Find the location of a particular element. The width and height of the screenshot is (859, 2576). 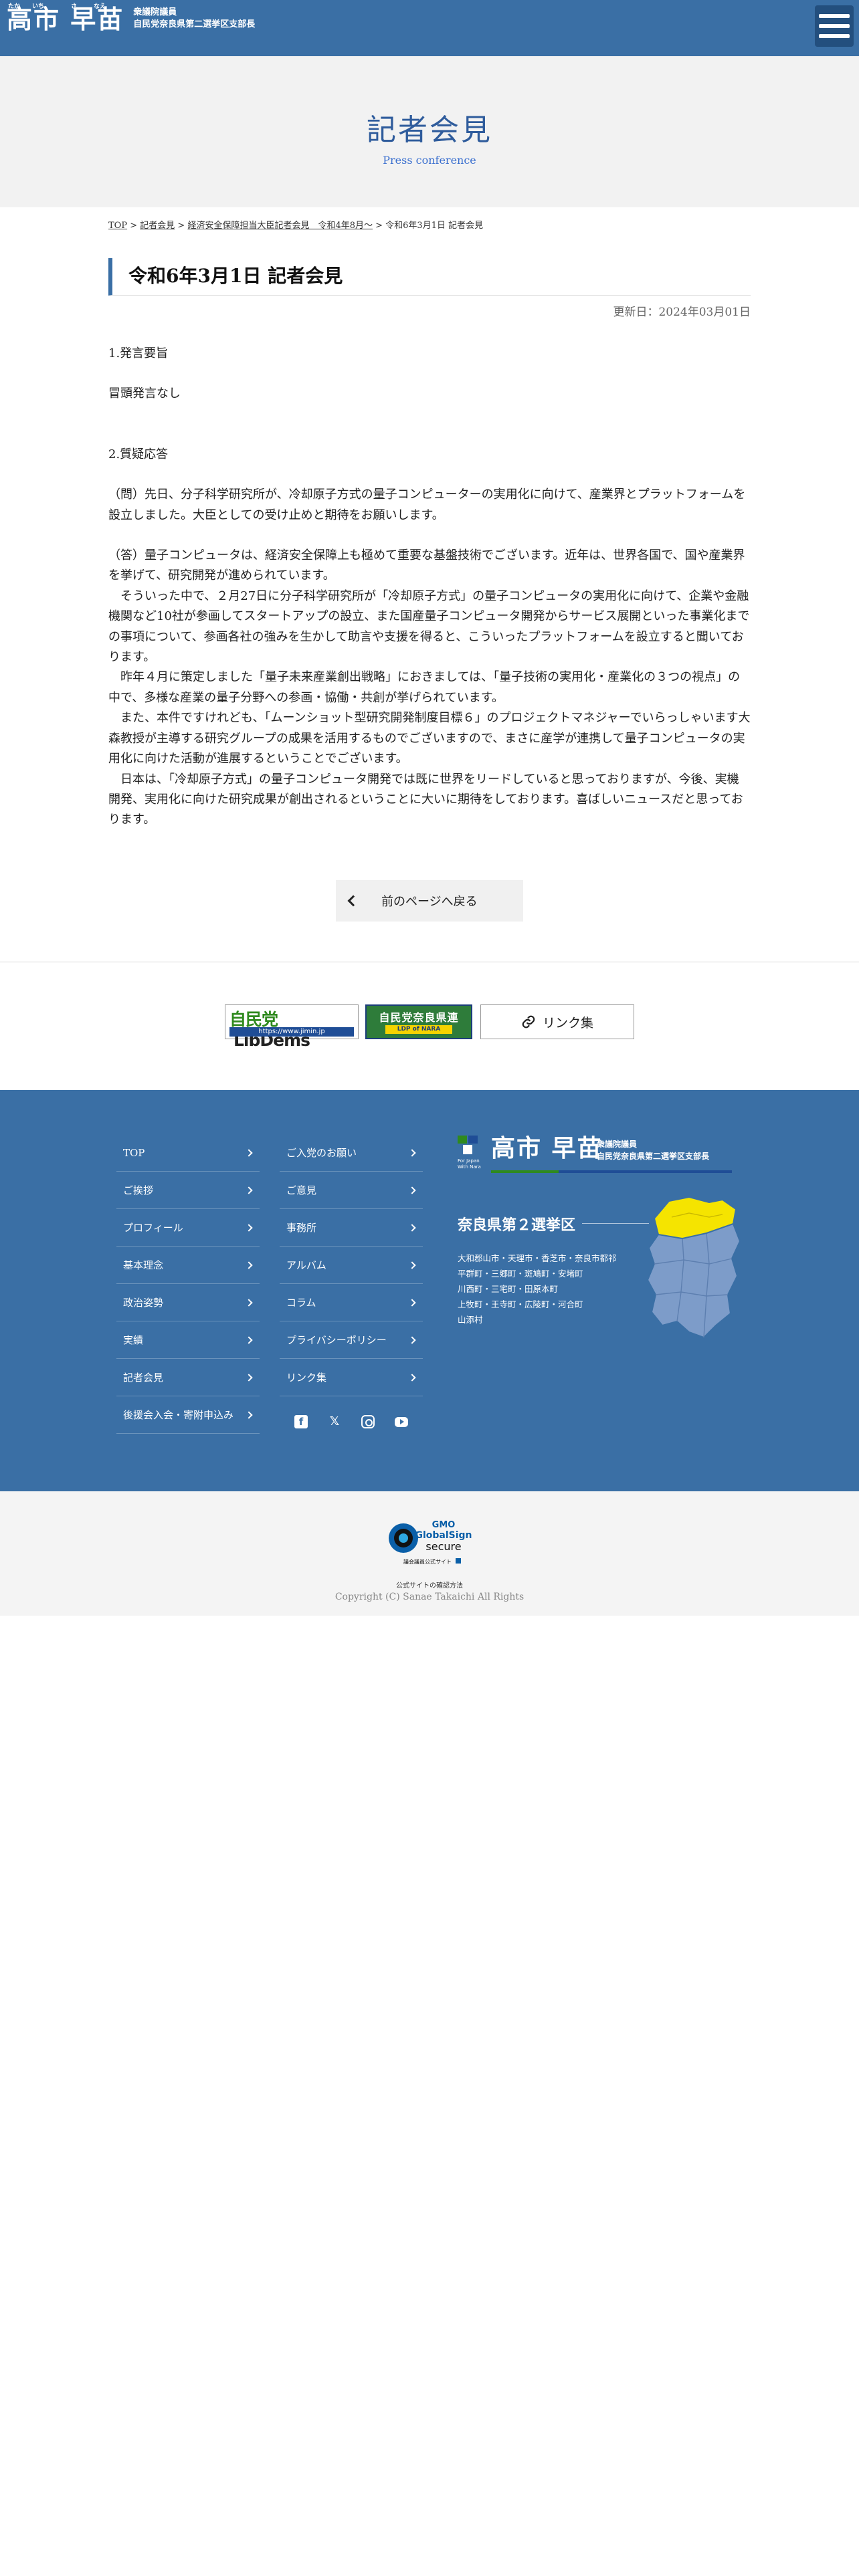

footer-logo-underline is located at coordinates (611, 1171).